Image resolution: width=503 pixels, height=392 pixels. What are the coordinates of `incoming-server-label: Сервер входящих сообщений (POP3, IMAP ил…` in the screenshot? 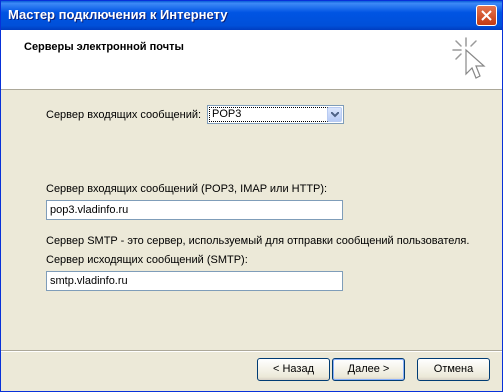 It's located at (187, 189).